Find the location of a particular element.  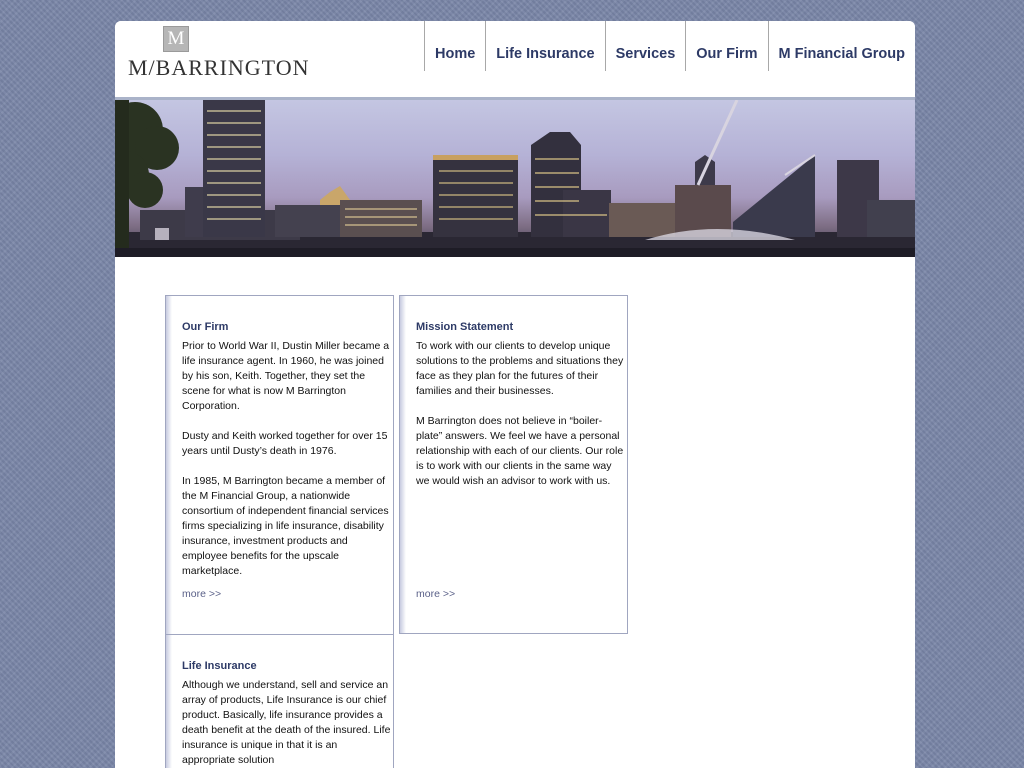

logo-monogram: M is located at coordinates (176, 39).